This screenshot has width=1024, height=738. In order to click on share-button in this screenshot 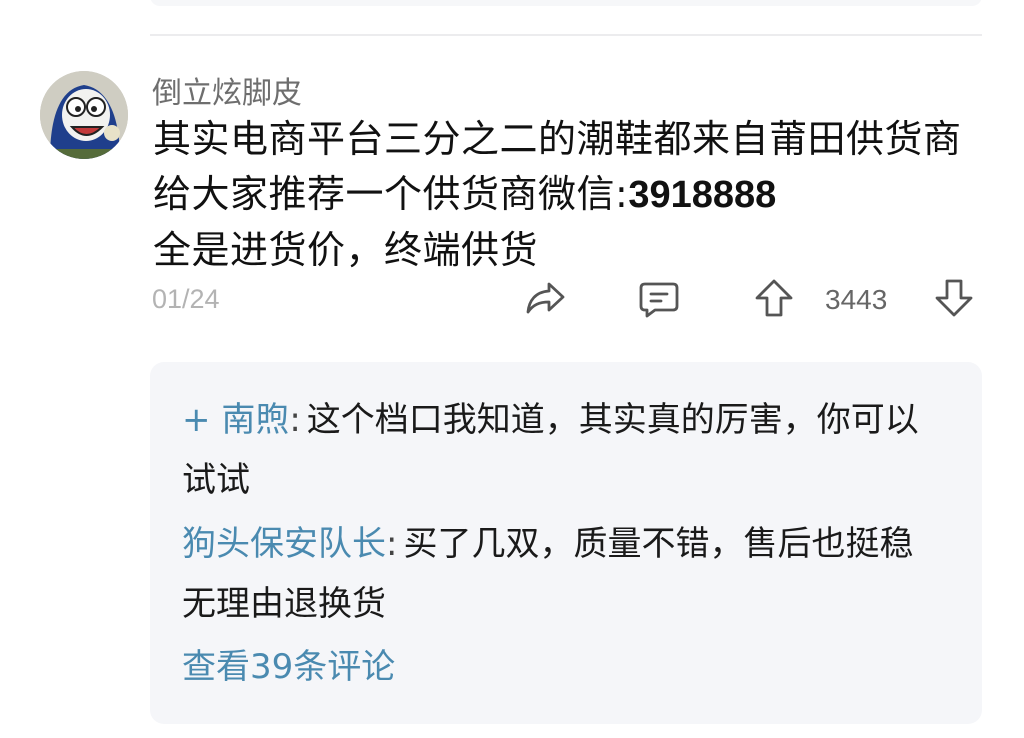, I will do `click(545, 298)`.